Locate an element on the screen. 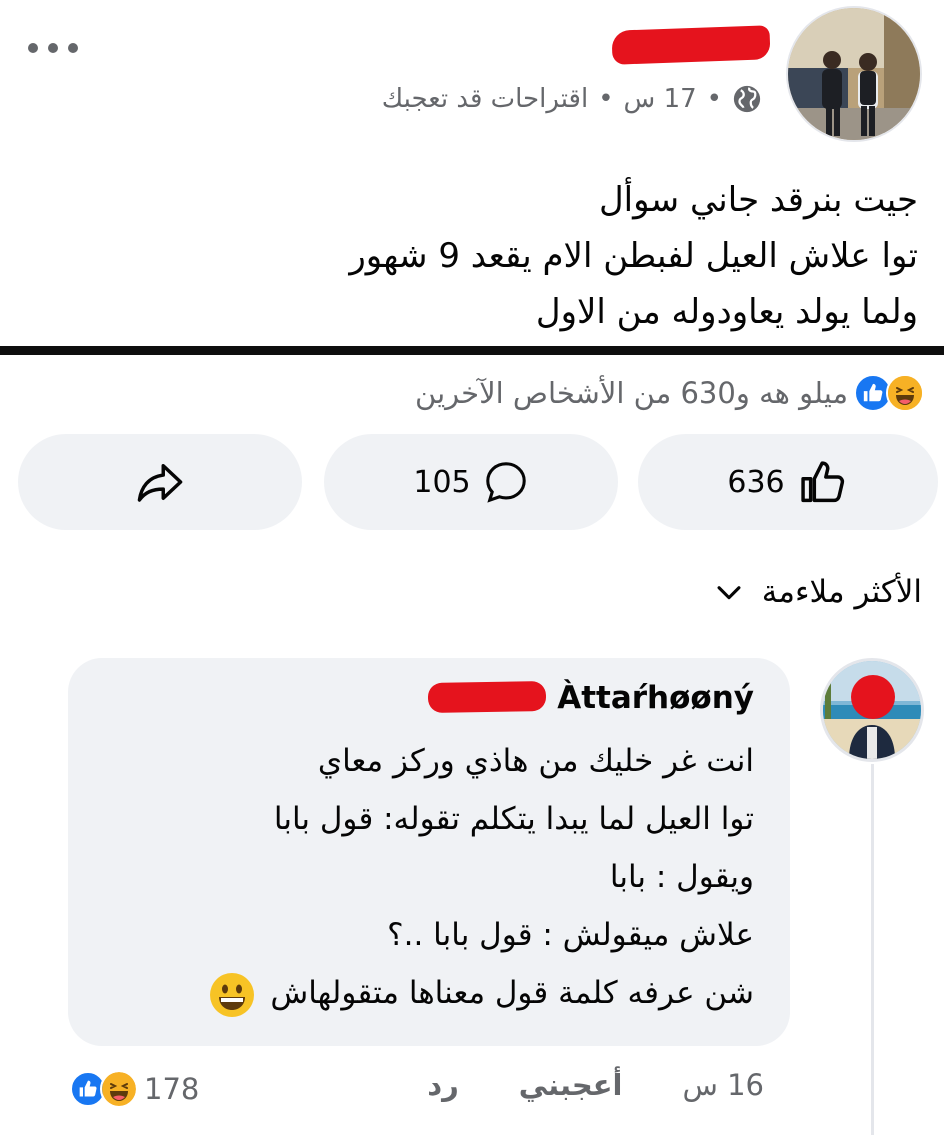 The image size is (944, 1135). comment-line: توا العيل لما يبدا يتكلم تقوله: قول بابا is located at coordinates (513, 819).